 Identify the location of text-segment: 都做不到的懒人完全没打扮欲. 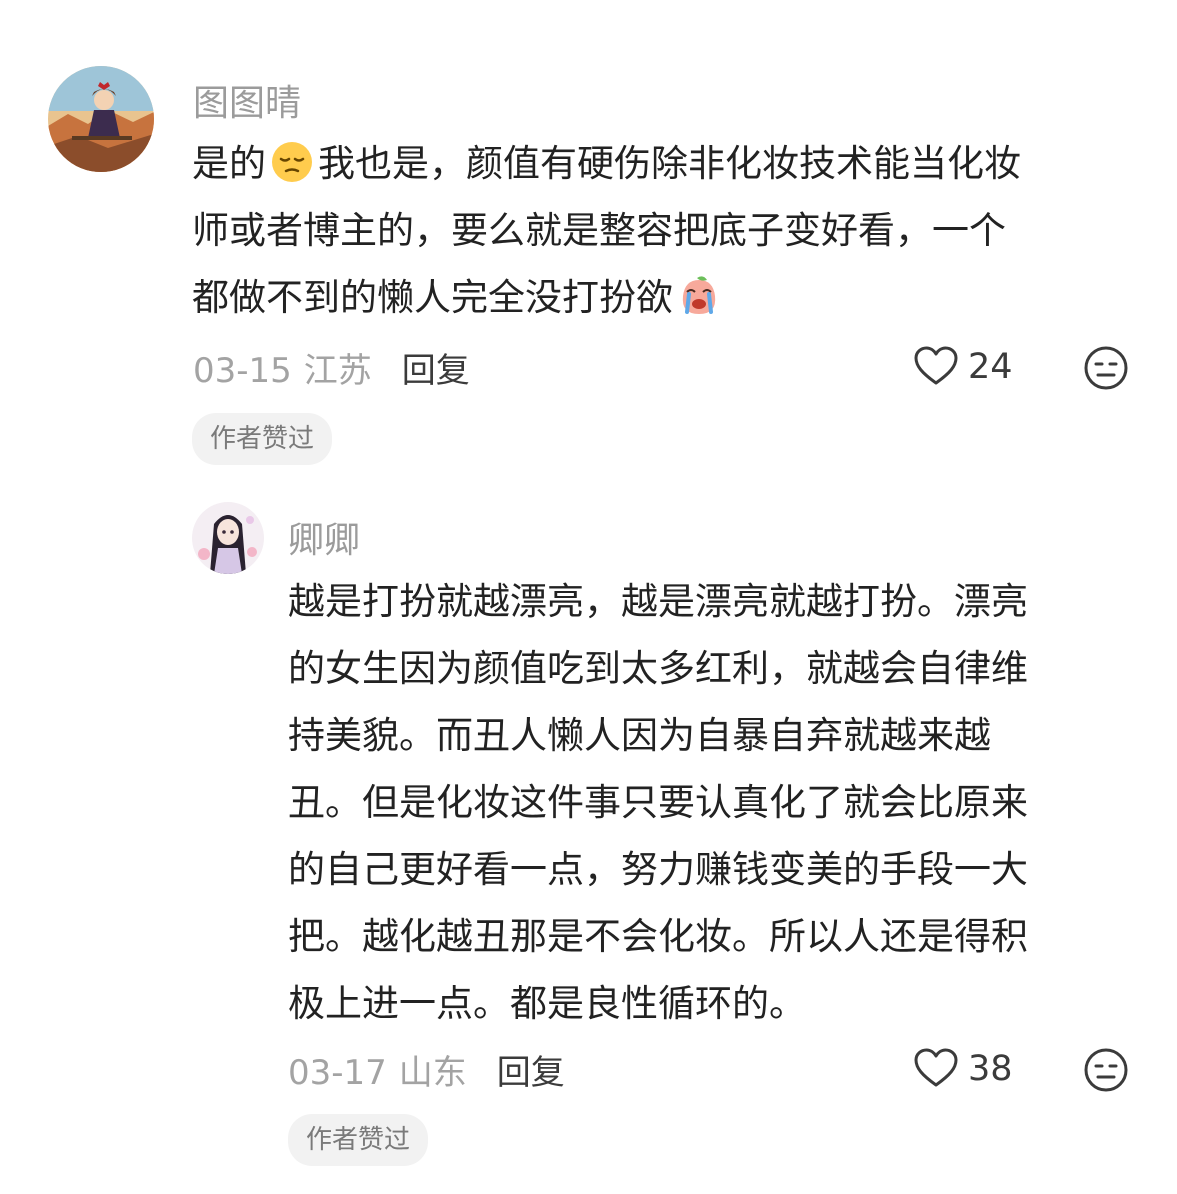
(432, 297).